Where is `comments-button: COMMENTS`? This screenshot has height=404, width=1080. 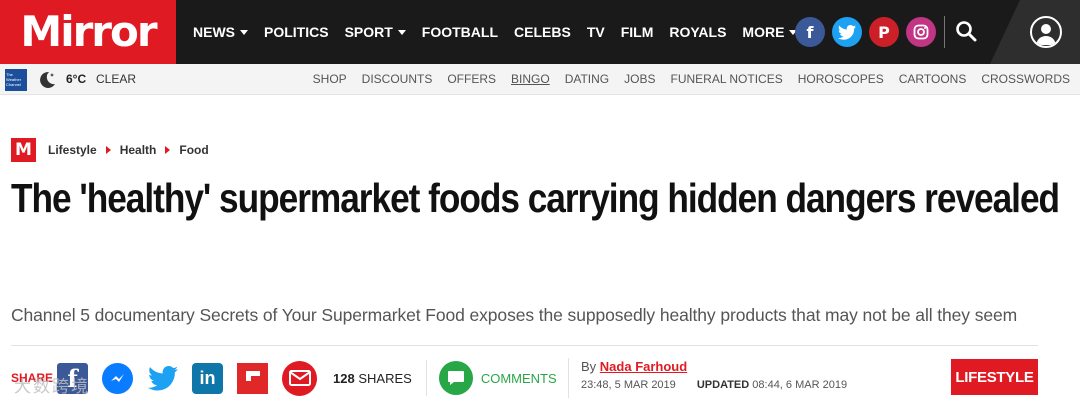 comments-button: COMMENTS is located at coordinates (497, 378).